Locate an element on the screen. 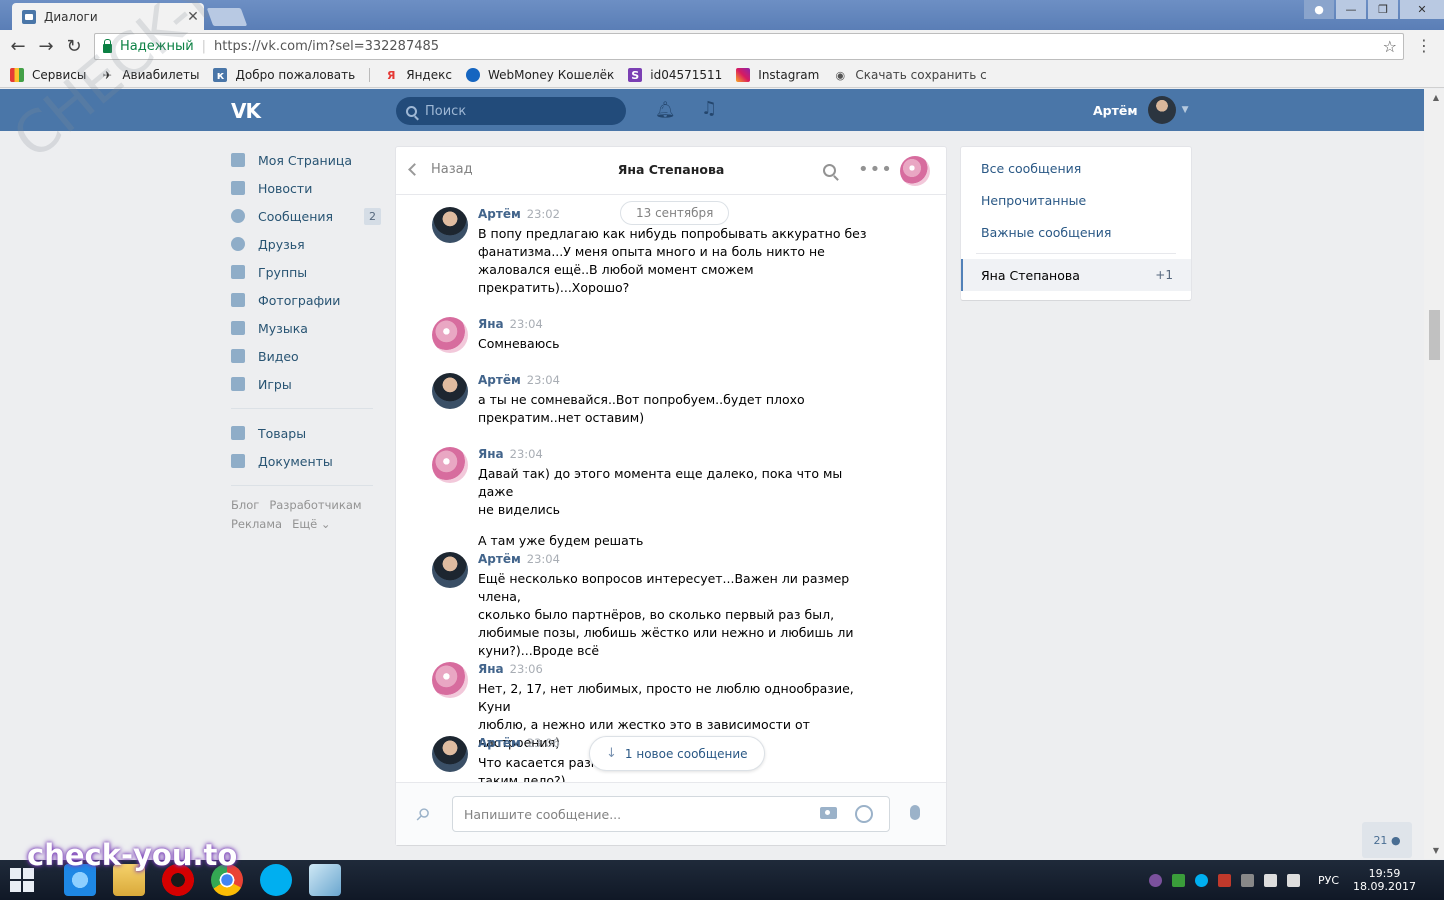  tray-x-icon is located at coordinates (1224, 880).